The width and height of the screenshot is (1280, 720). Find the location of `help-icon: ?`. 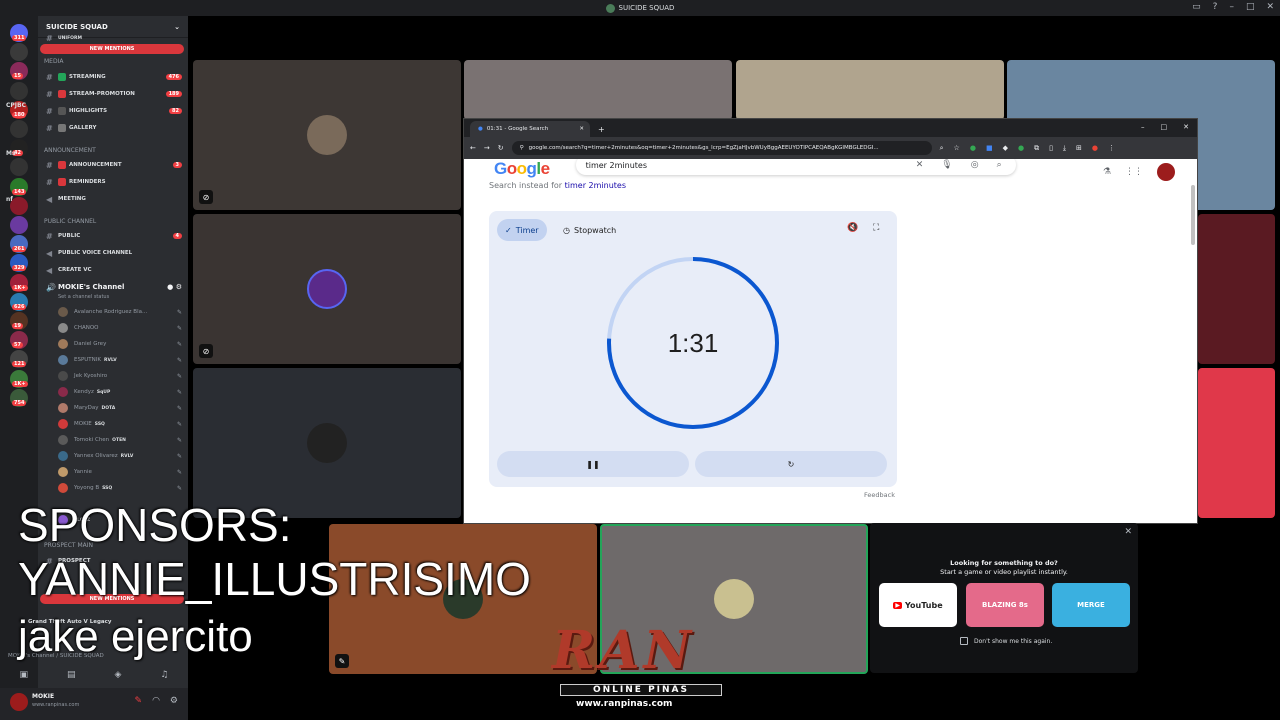

help-icon: ? is located at coordinates (1215, 7).